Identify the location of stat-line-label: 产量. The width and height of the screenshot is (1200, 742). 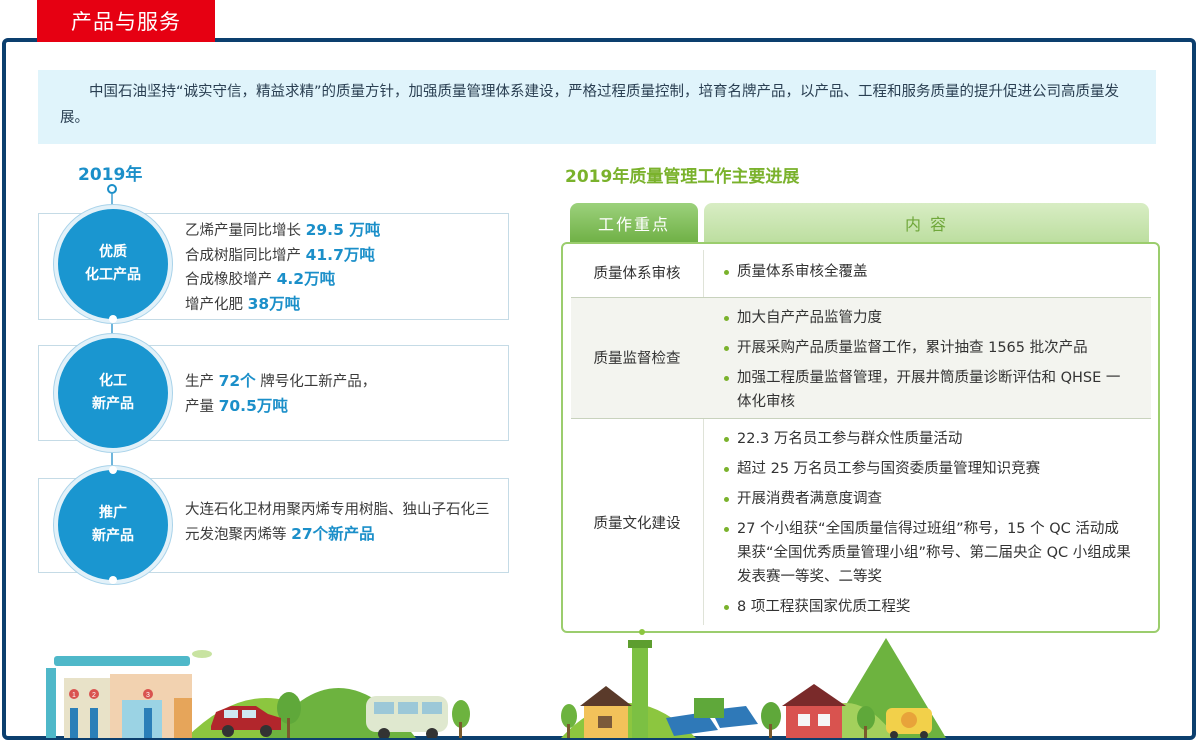
(202, 406).